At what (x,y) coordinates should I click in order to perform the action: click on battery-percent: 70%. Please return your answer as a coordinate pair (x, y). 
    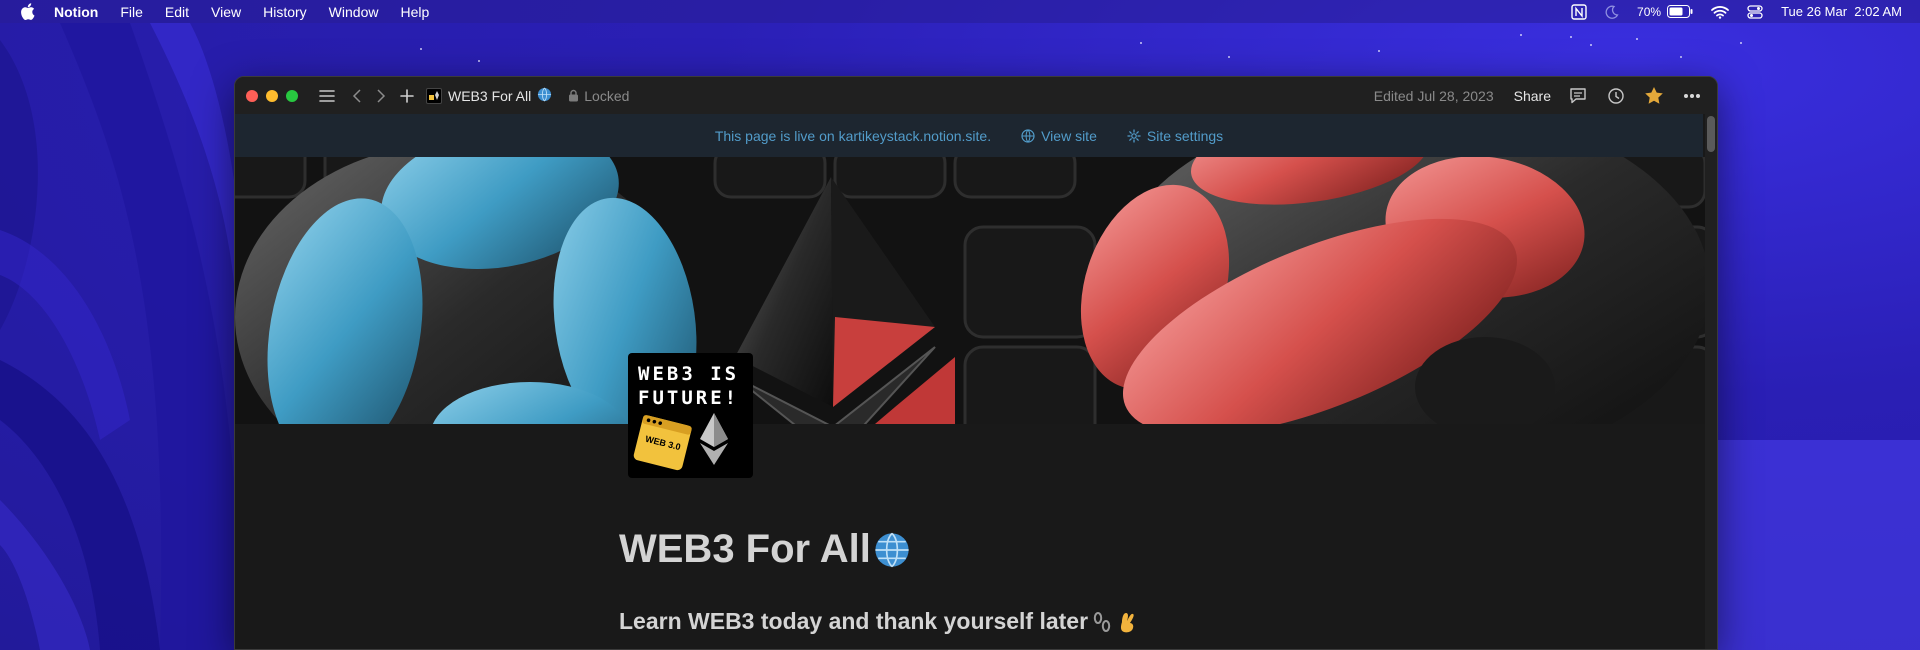
    Looking at the image, I should click on (1649, 11).